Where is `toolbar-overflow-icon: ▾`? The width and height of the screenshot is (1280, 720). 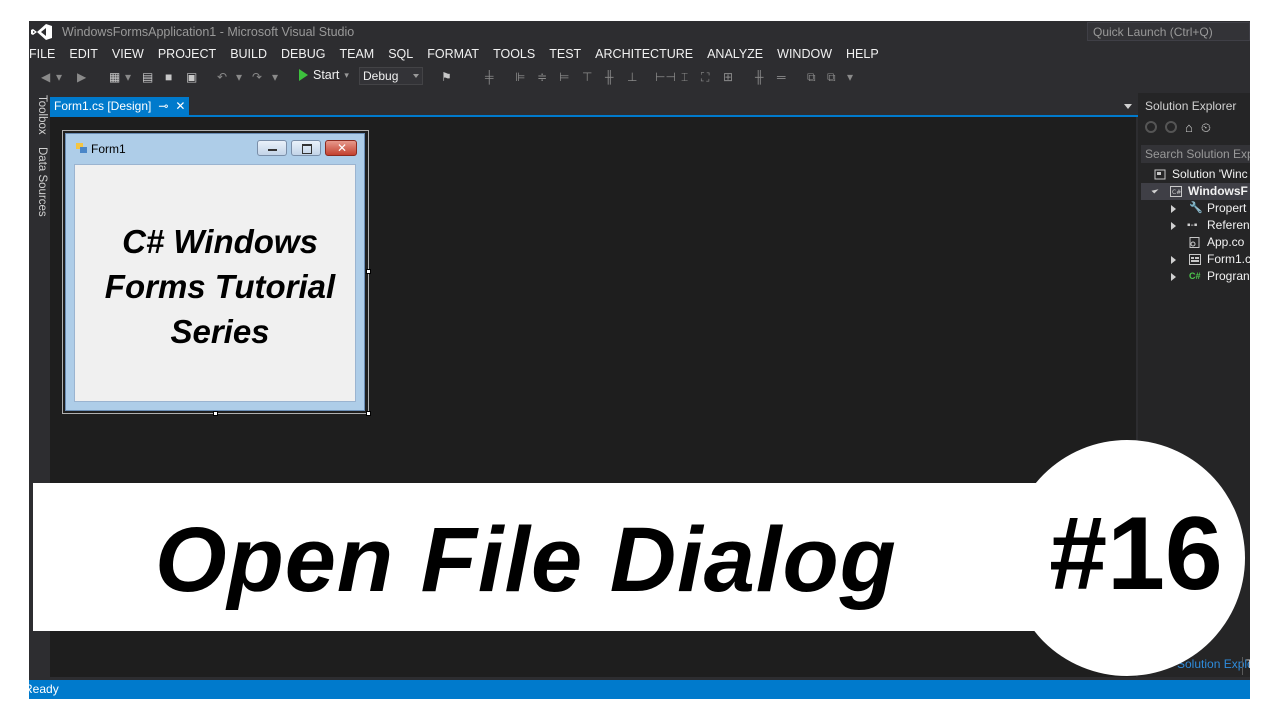 toolbar-overflow-icon: ▾ is located at coordinates (850, 77).